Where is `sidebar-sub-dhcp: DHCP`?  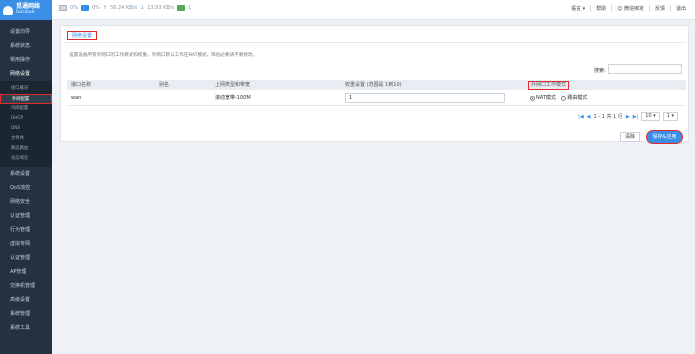 sidebar-sub-dhcp: DHCP is located at coordinates (26, 119).